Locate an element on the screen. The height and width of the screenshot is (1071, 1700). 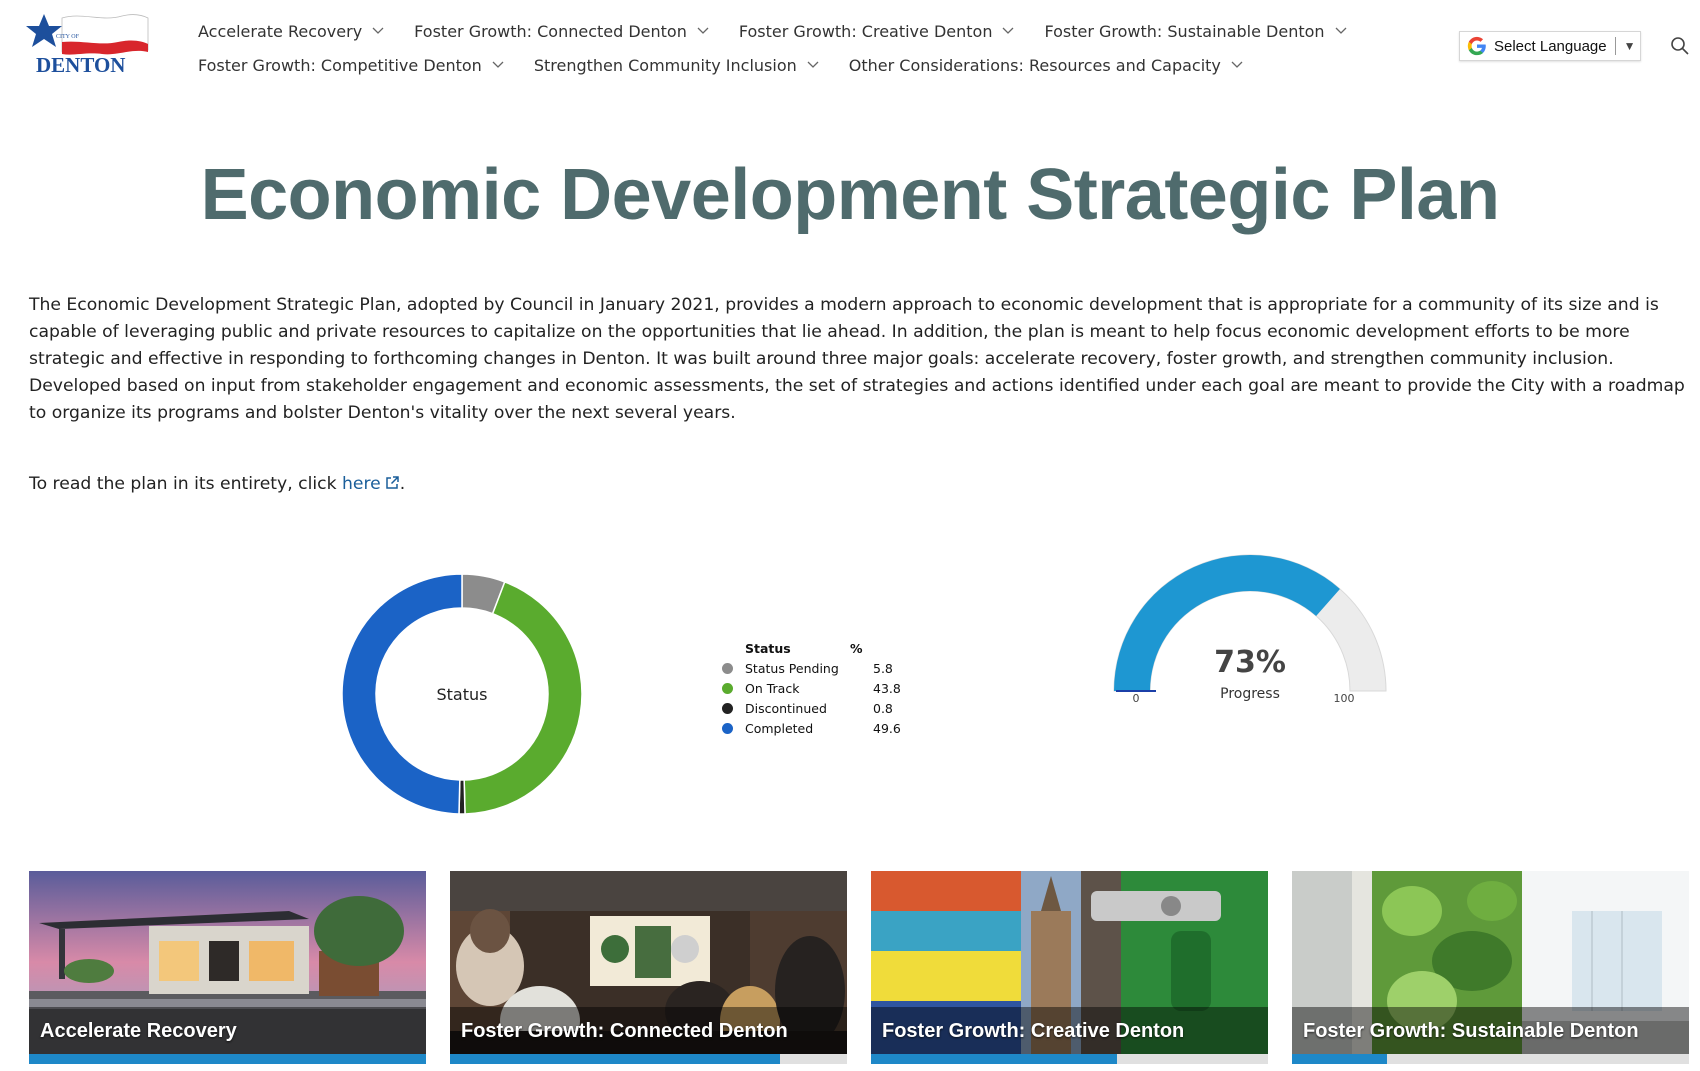
nav-item-foster-growth-creative-denton: Foster Growth: Creative Denton is located at coordinates (877, 31).